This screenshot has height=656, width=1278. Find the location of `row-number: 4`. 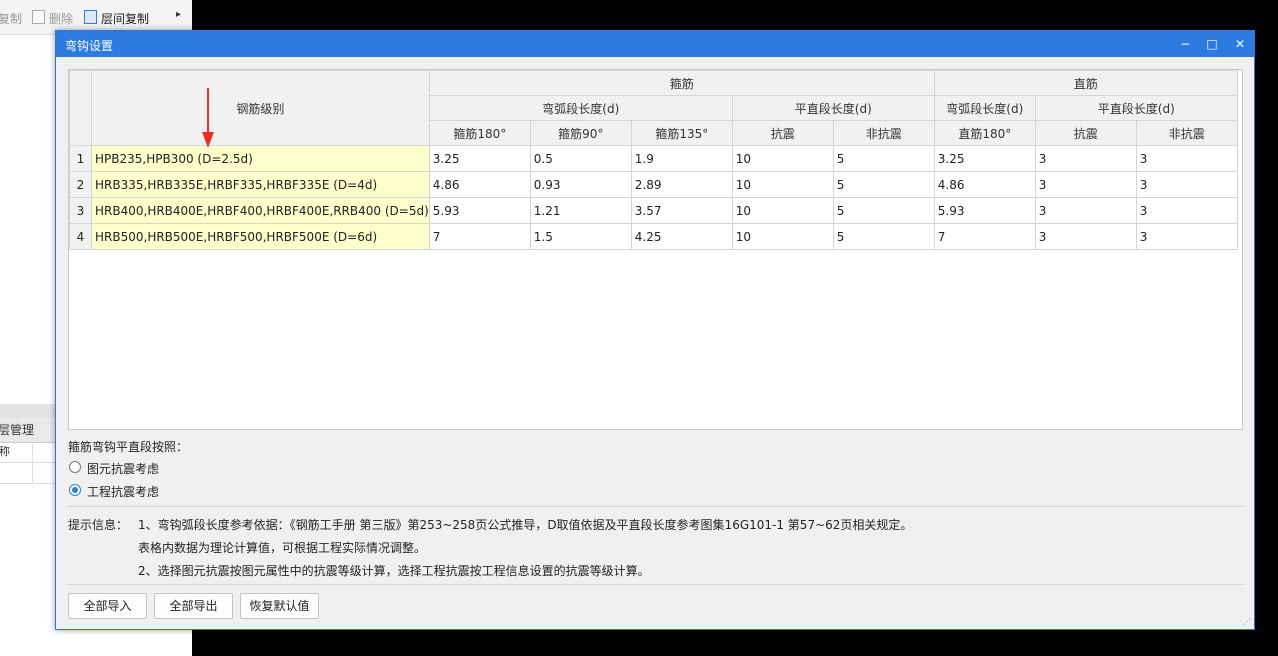

row-number: 4 is located at coordinates (80, 236).